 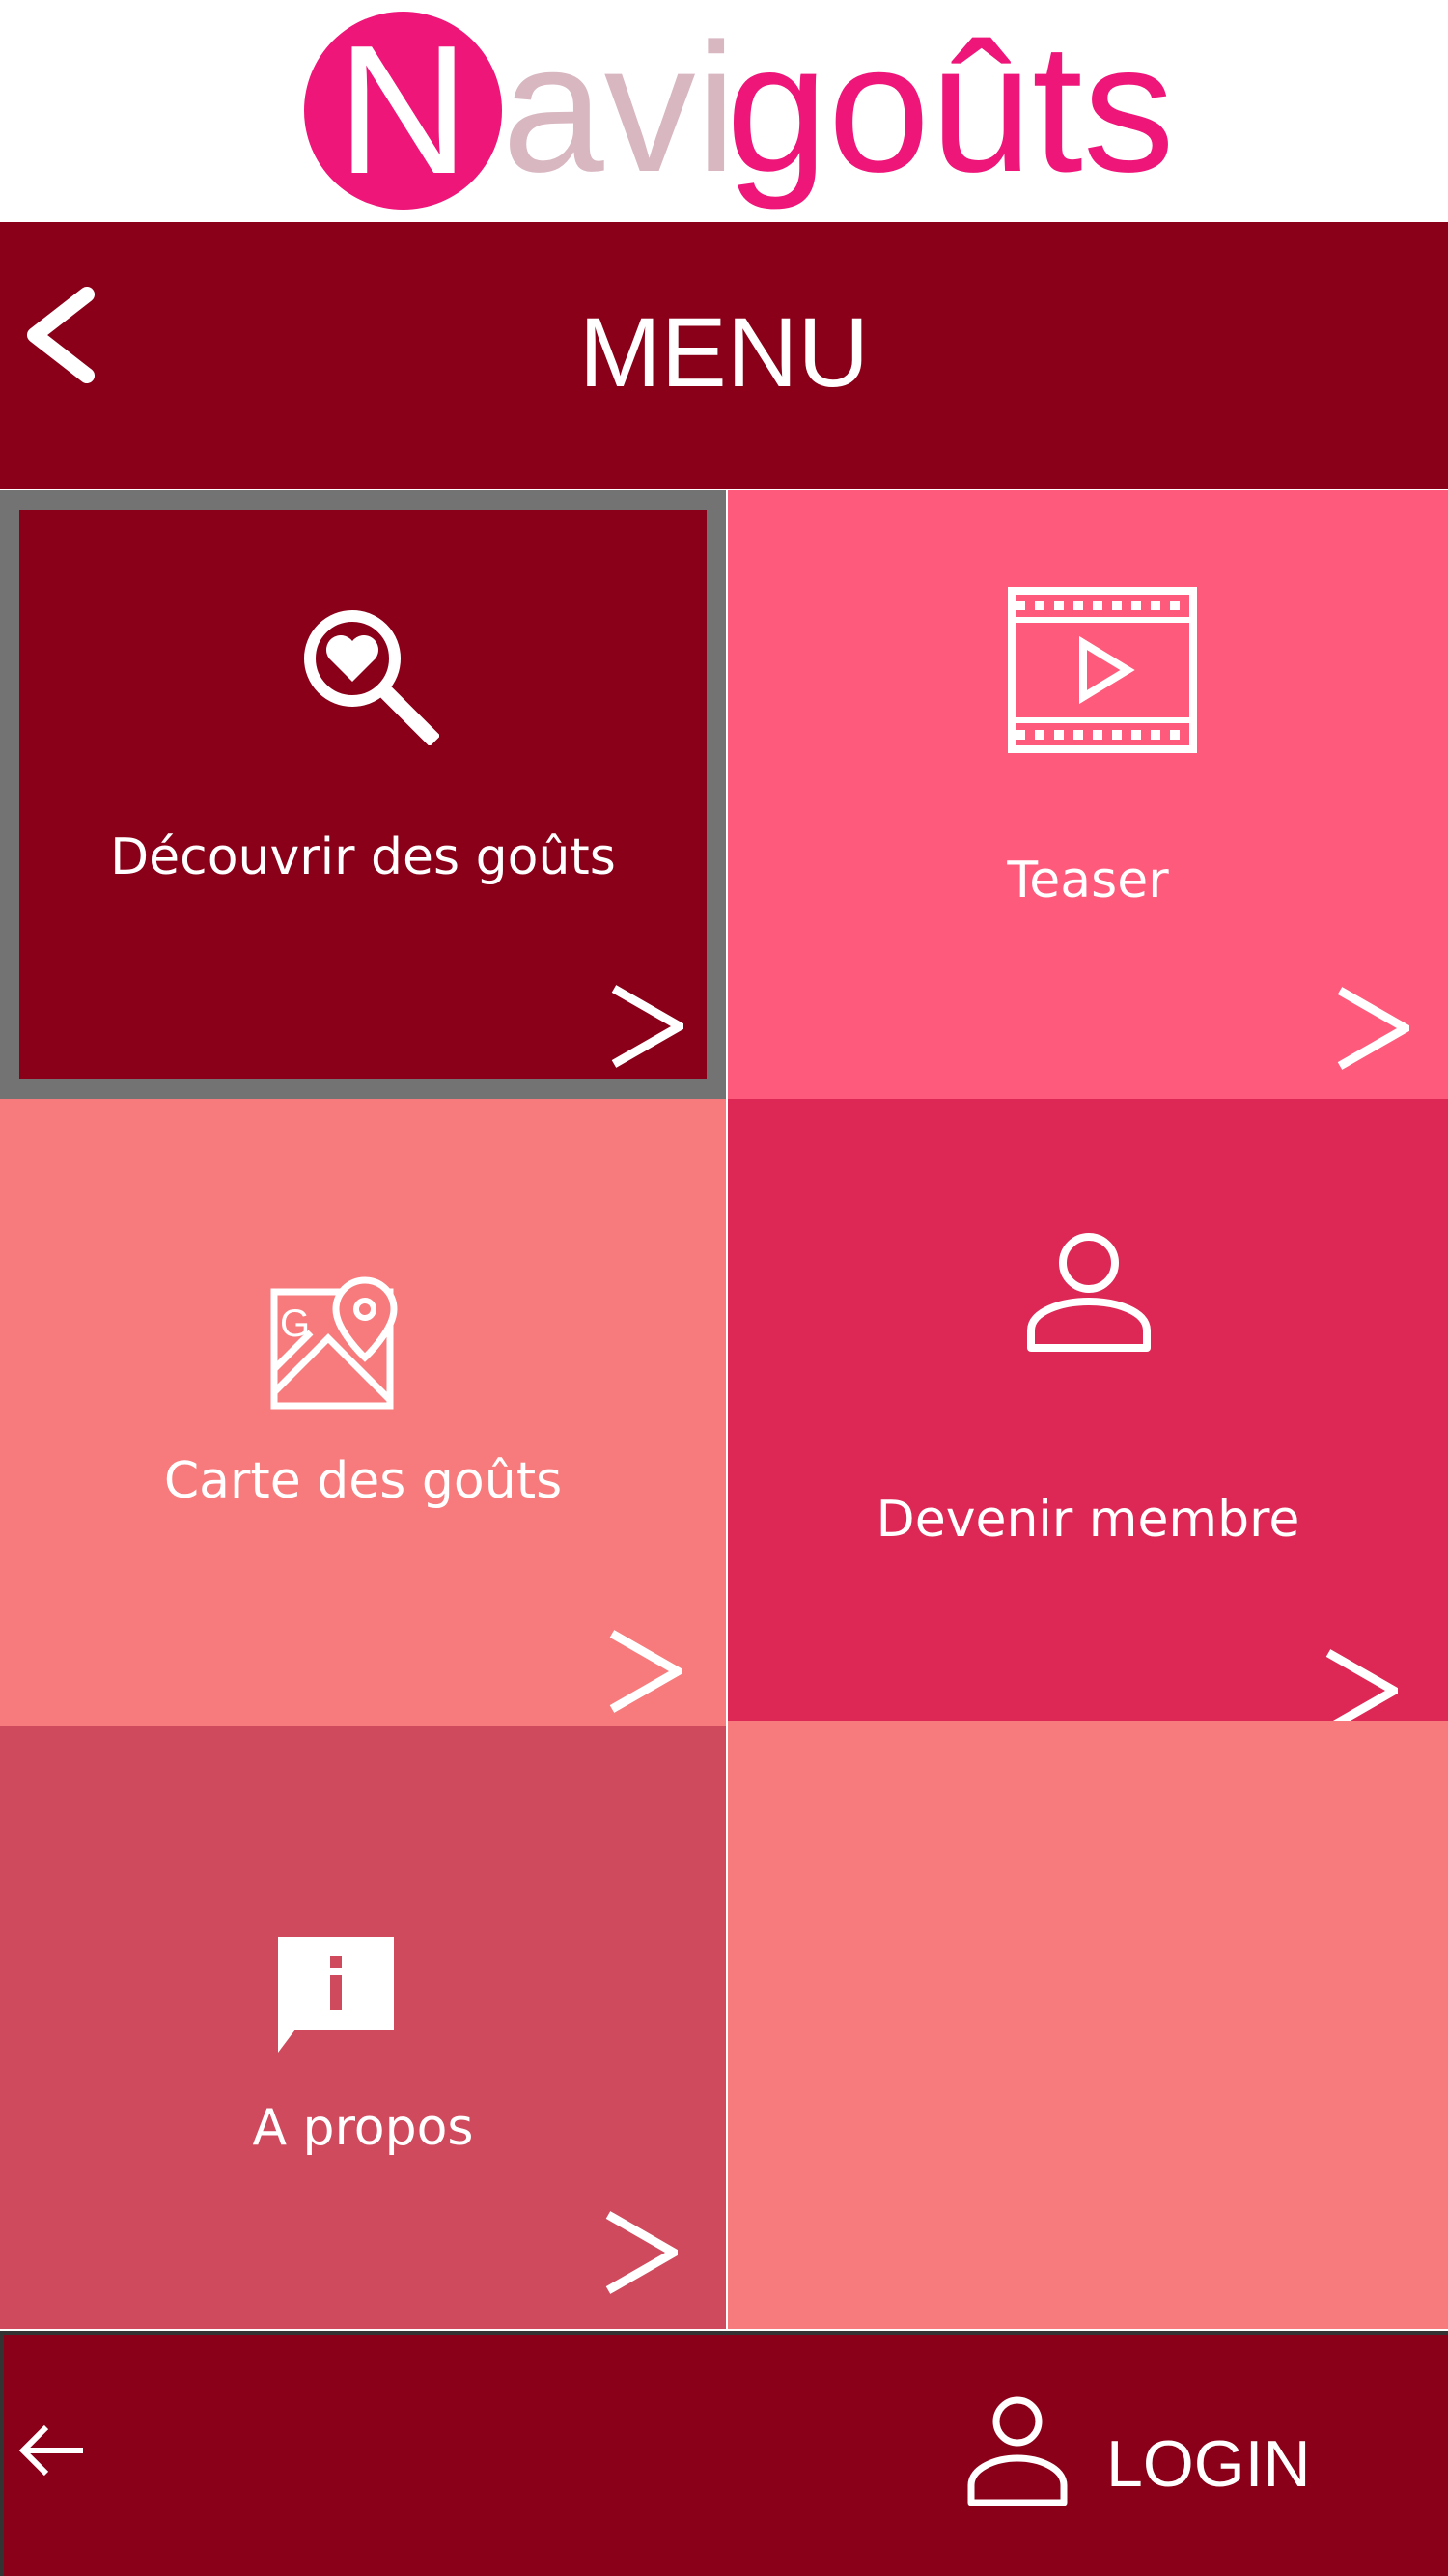 What do you see at coordinates (951, 108) in the screenshot?
I see `logo-text-part: goûts` at bounding box center [951, 108].